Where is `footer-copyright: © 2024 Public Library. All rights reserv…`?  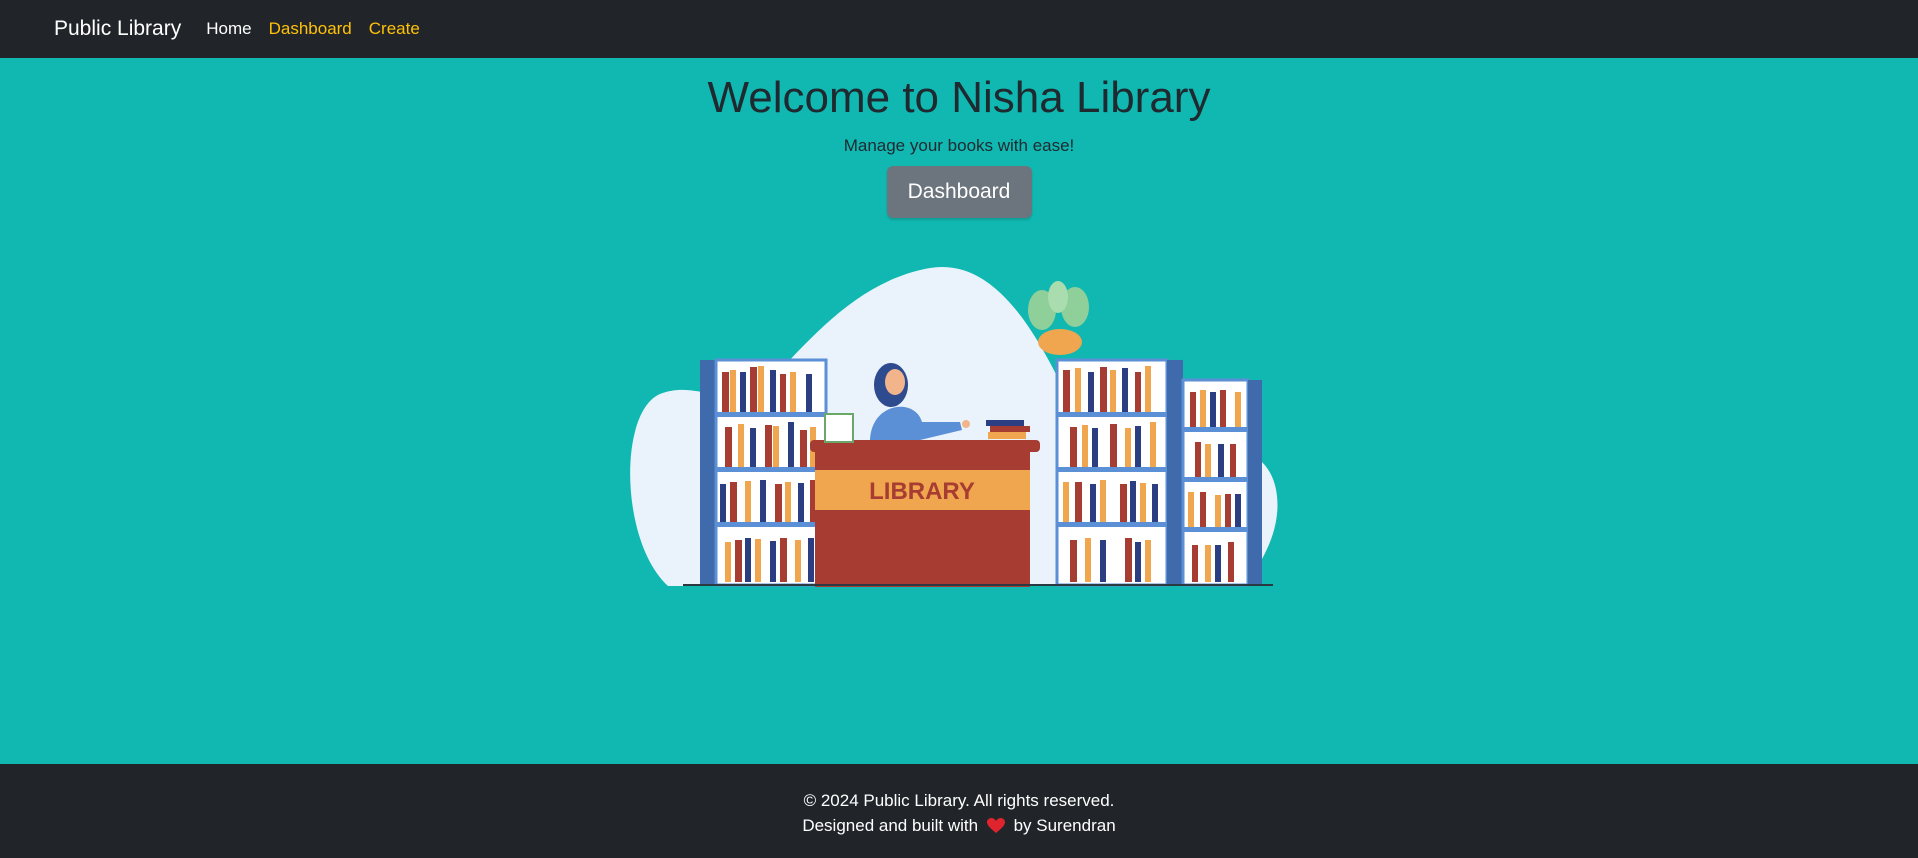 footer-copyright: © 2024 Public Library. All rights reserv… is located at coordinates (959, 800).